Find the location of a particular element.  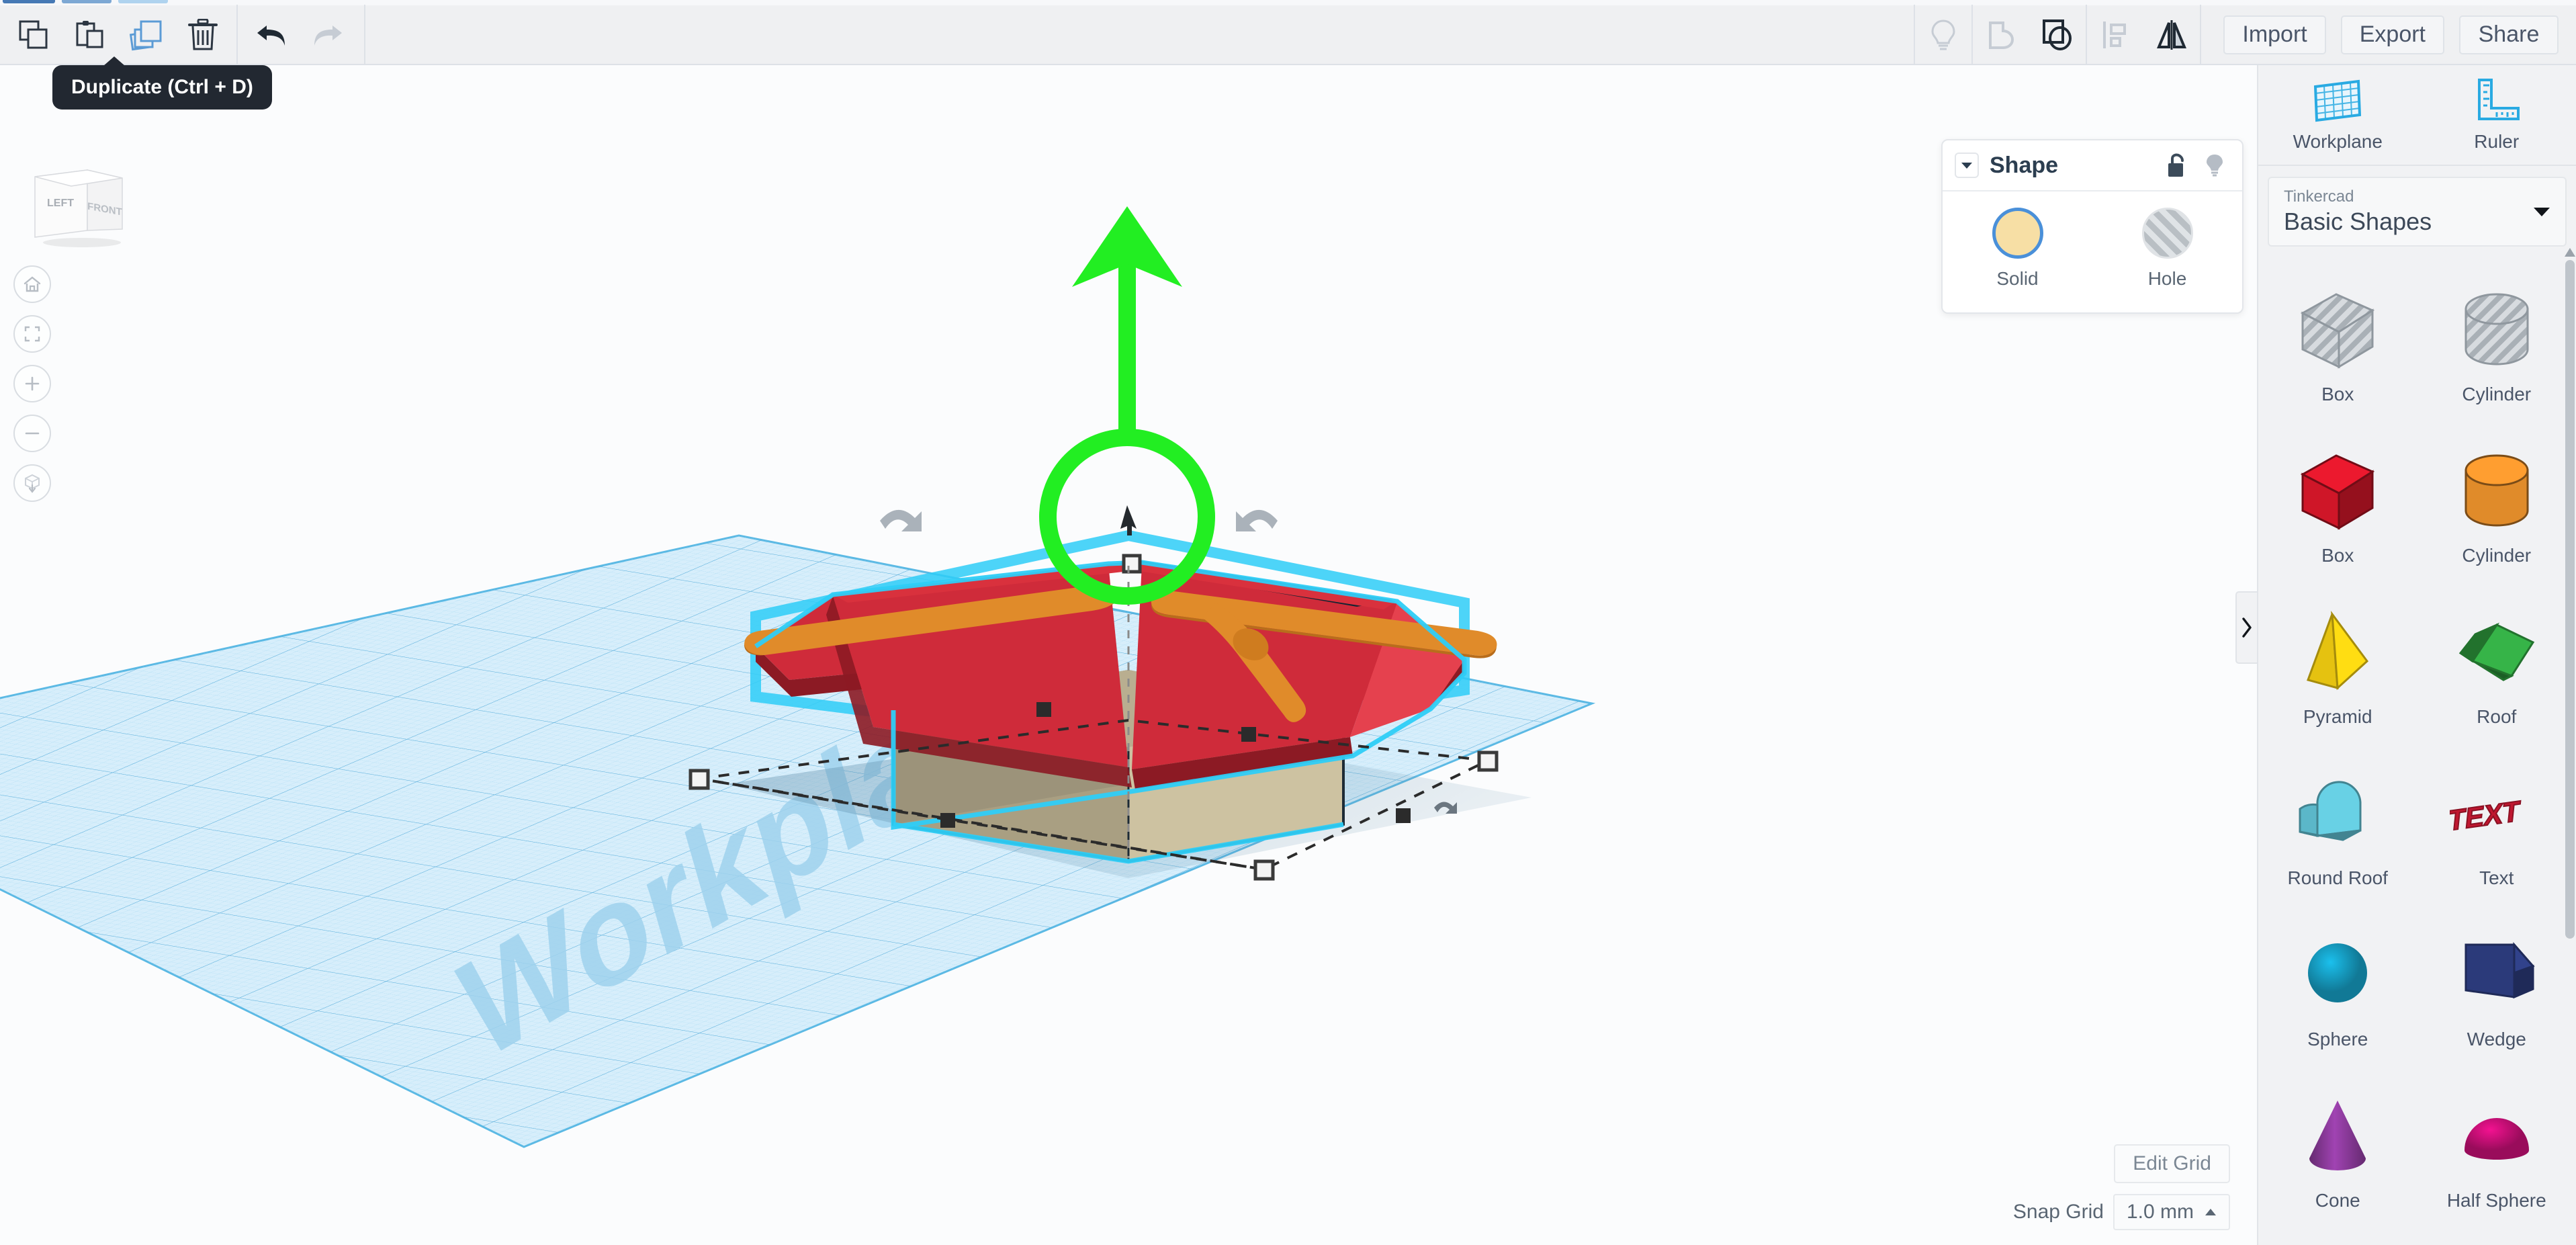

top-toolbar: Import Export Share is located at coordinates (1288, 35).